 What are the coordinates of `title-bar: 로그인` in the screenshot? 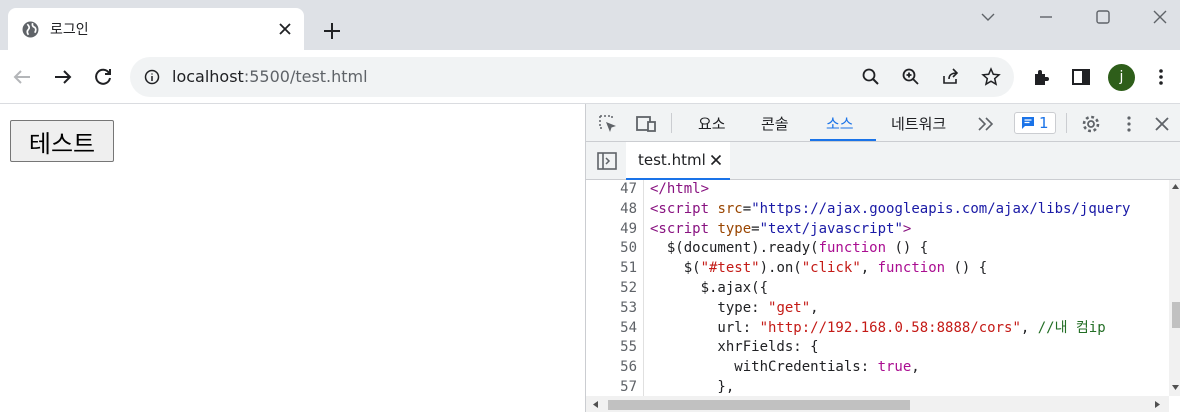 It's located at (590, 25).